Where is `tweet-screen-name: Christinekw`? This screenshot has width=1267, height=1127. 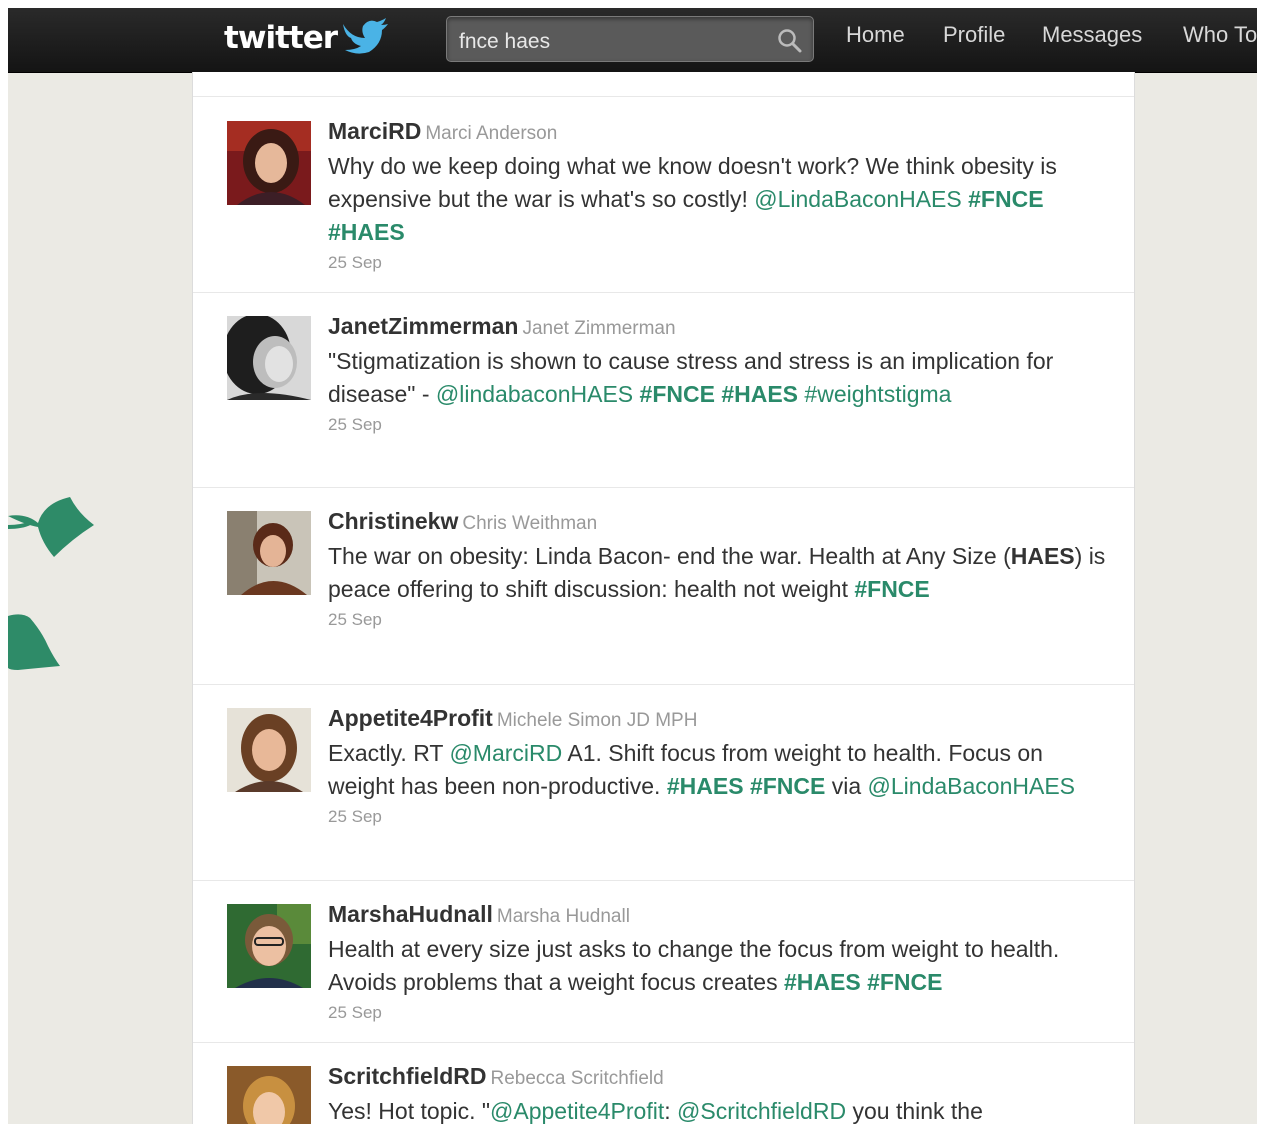
tweet-screen-name: Christinekw is located at coordinates (393, 521).